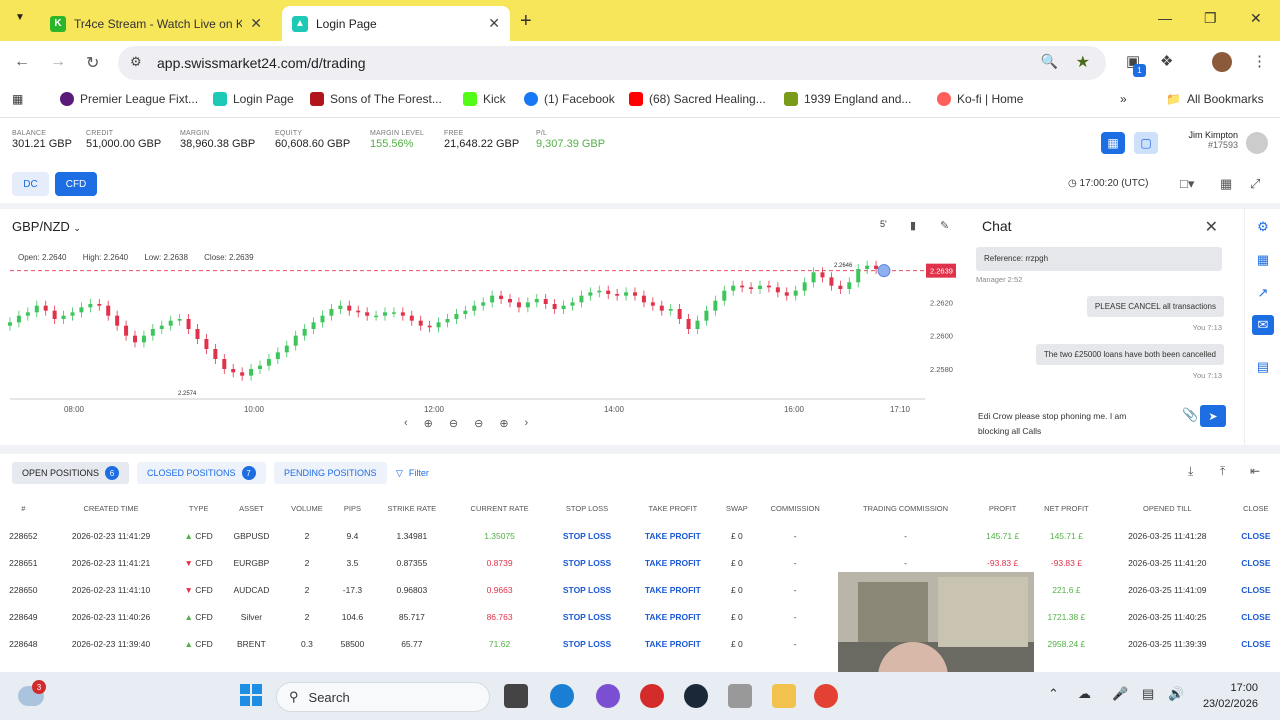 This screenshot has width=1280, height=720. Describe the element at coordinates (1222, 471) in the screenshot. I see `expand-icon: ⤒` at that location.